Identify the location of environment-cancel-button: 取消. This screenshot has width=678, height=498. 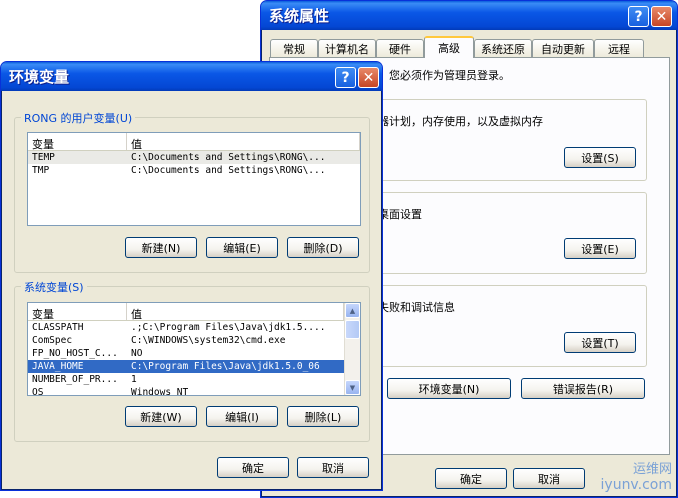
(333, 467).